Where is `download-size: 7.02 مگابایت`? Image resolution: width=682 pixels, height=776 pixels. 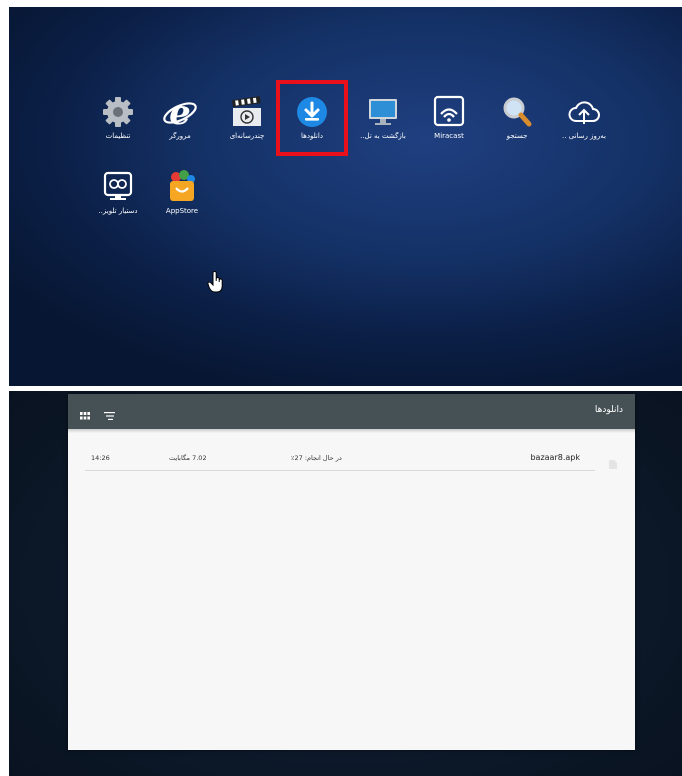 download-size: 7.02 مگابایت is located at coordinates (188, 458).